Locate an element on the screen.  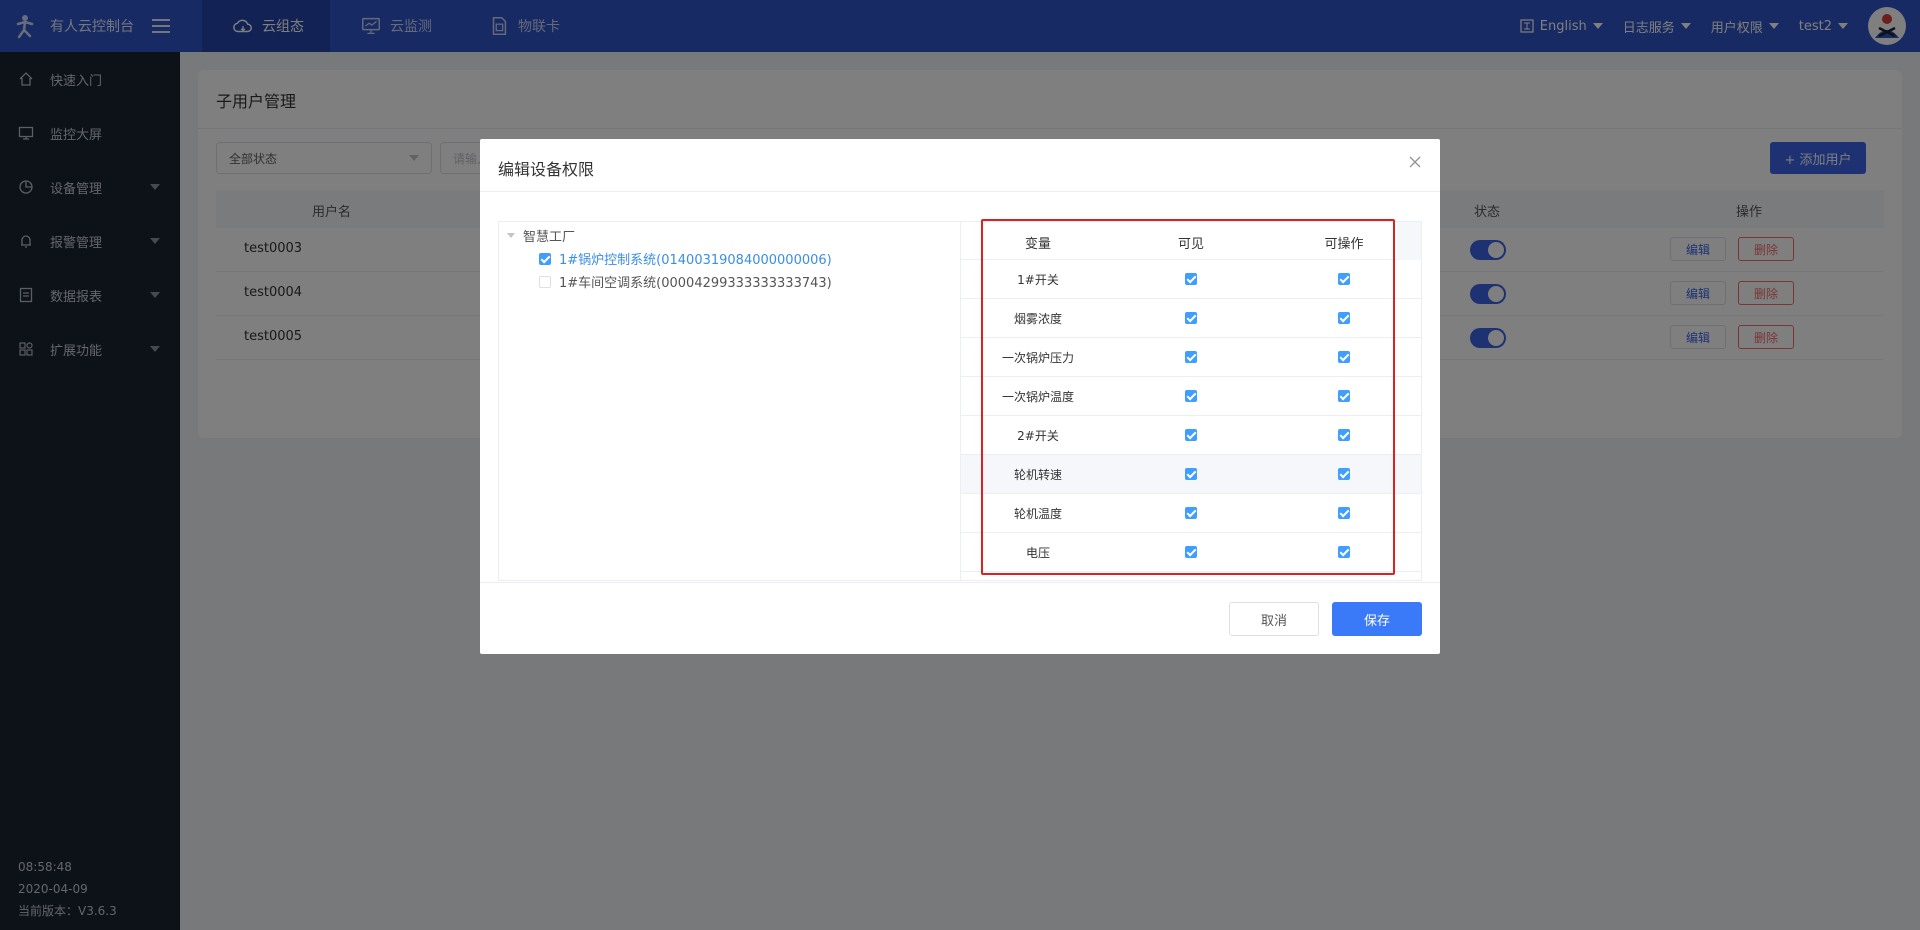
highlight-box is located at coordinates (1188, 397).